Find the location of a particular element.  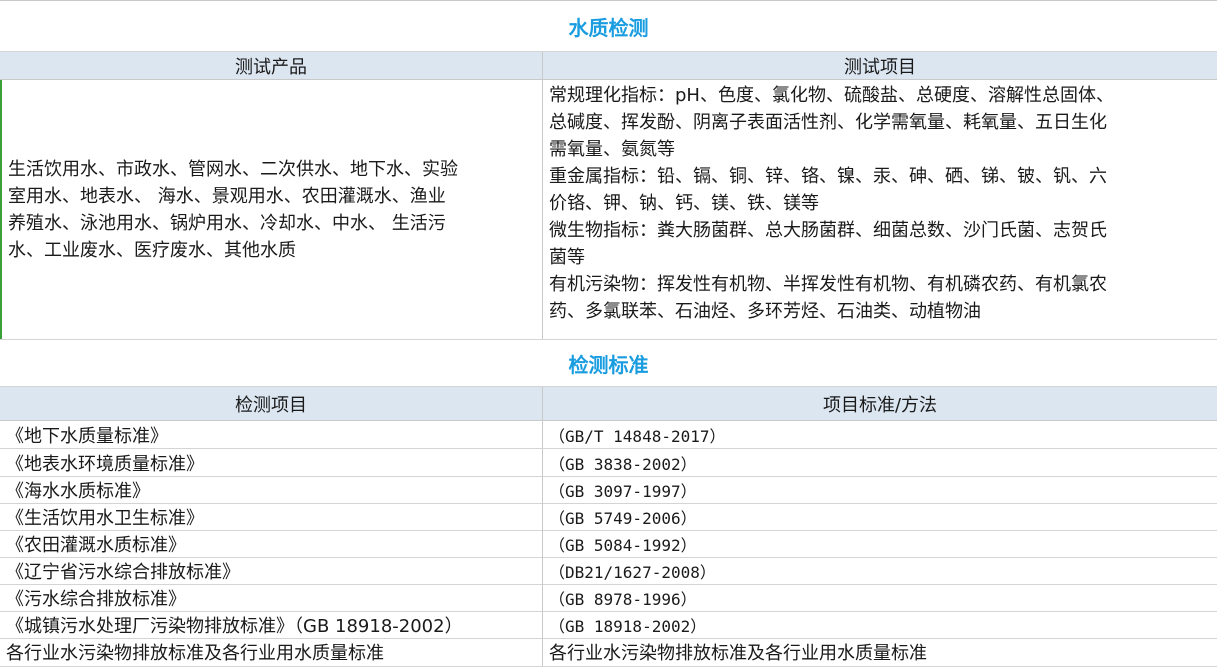

standards-title: 检测标准 is located at coordinates (608, 364).